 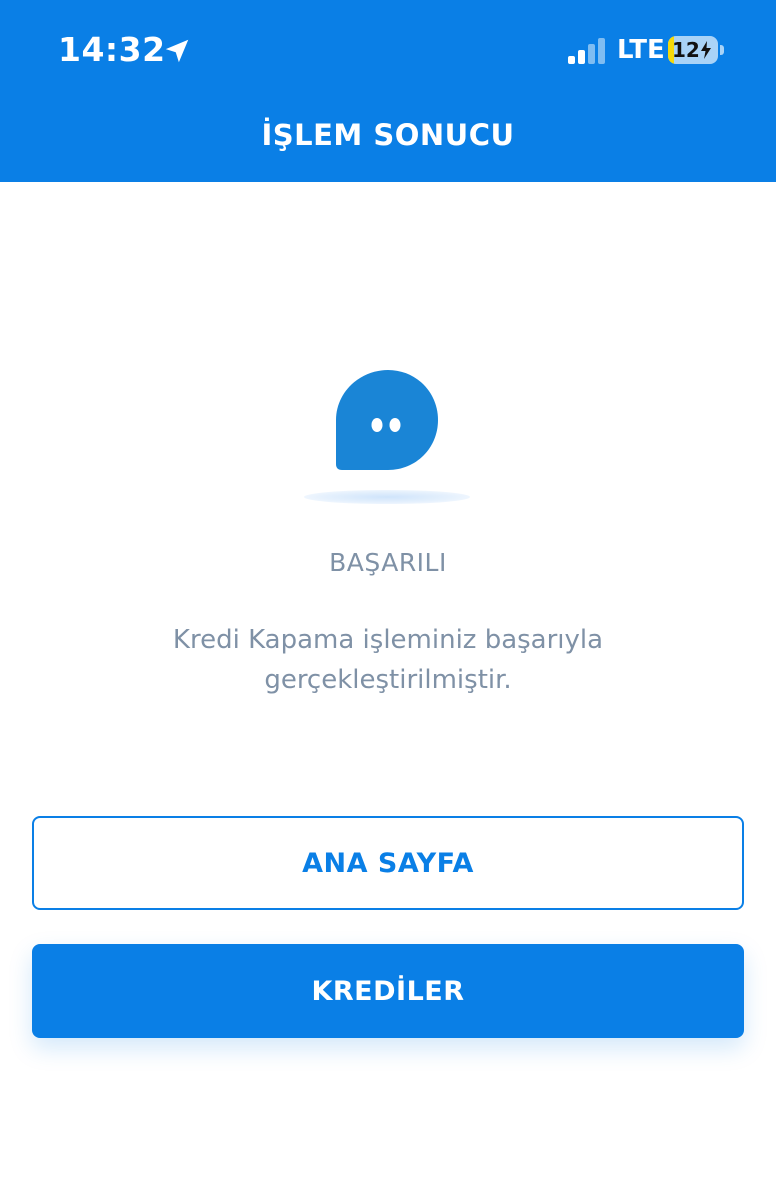 What do you see at coordinates (388, 991) in the screenshot?
I see `loans-button: KREDİLER` at bounding box center [388, 991].